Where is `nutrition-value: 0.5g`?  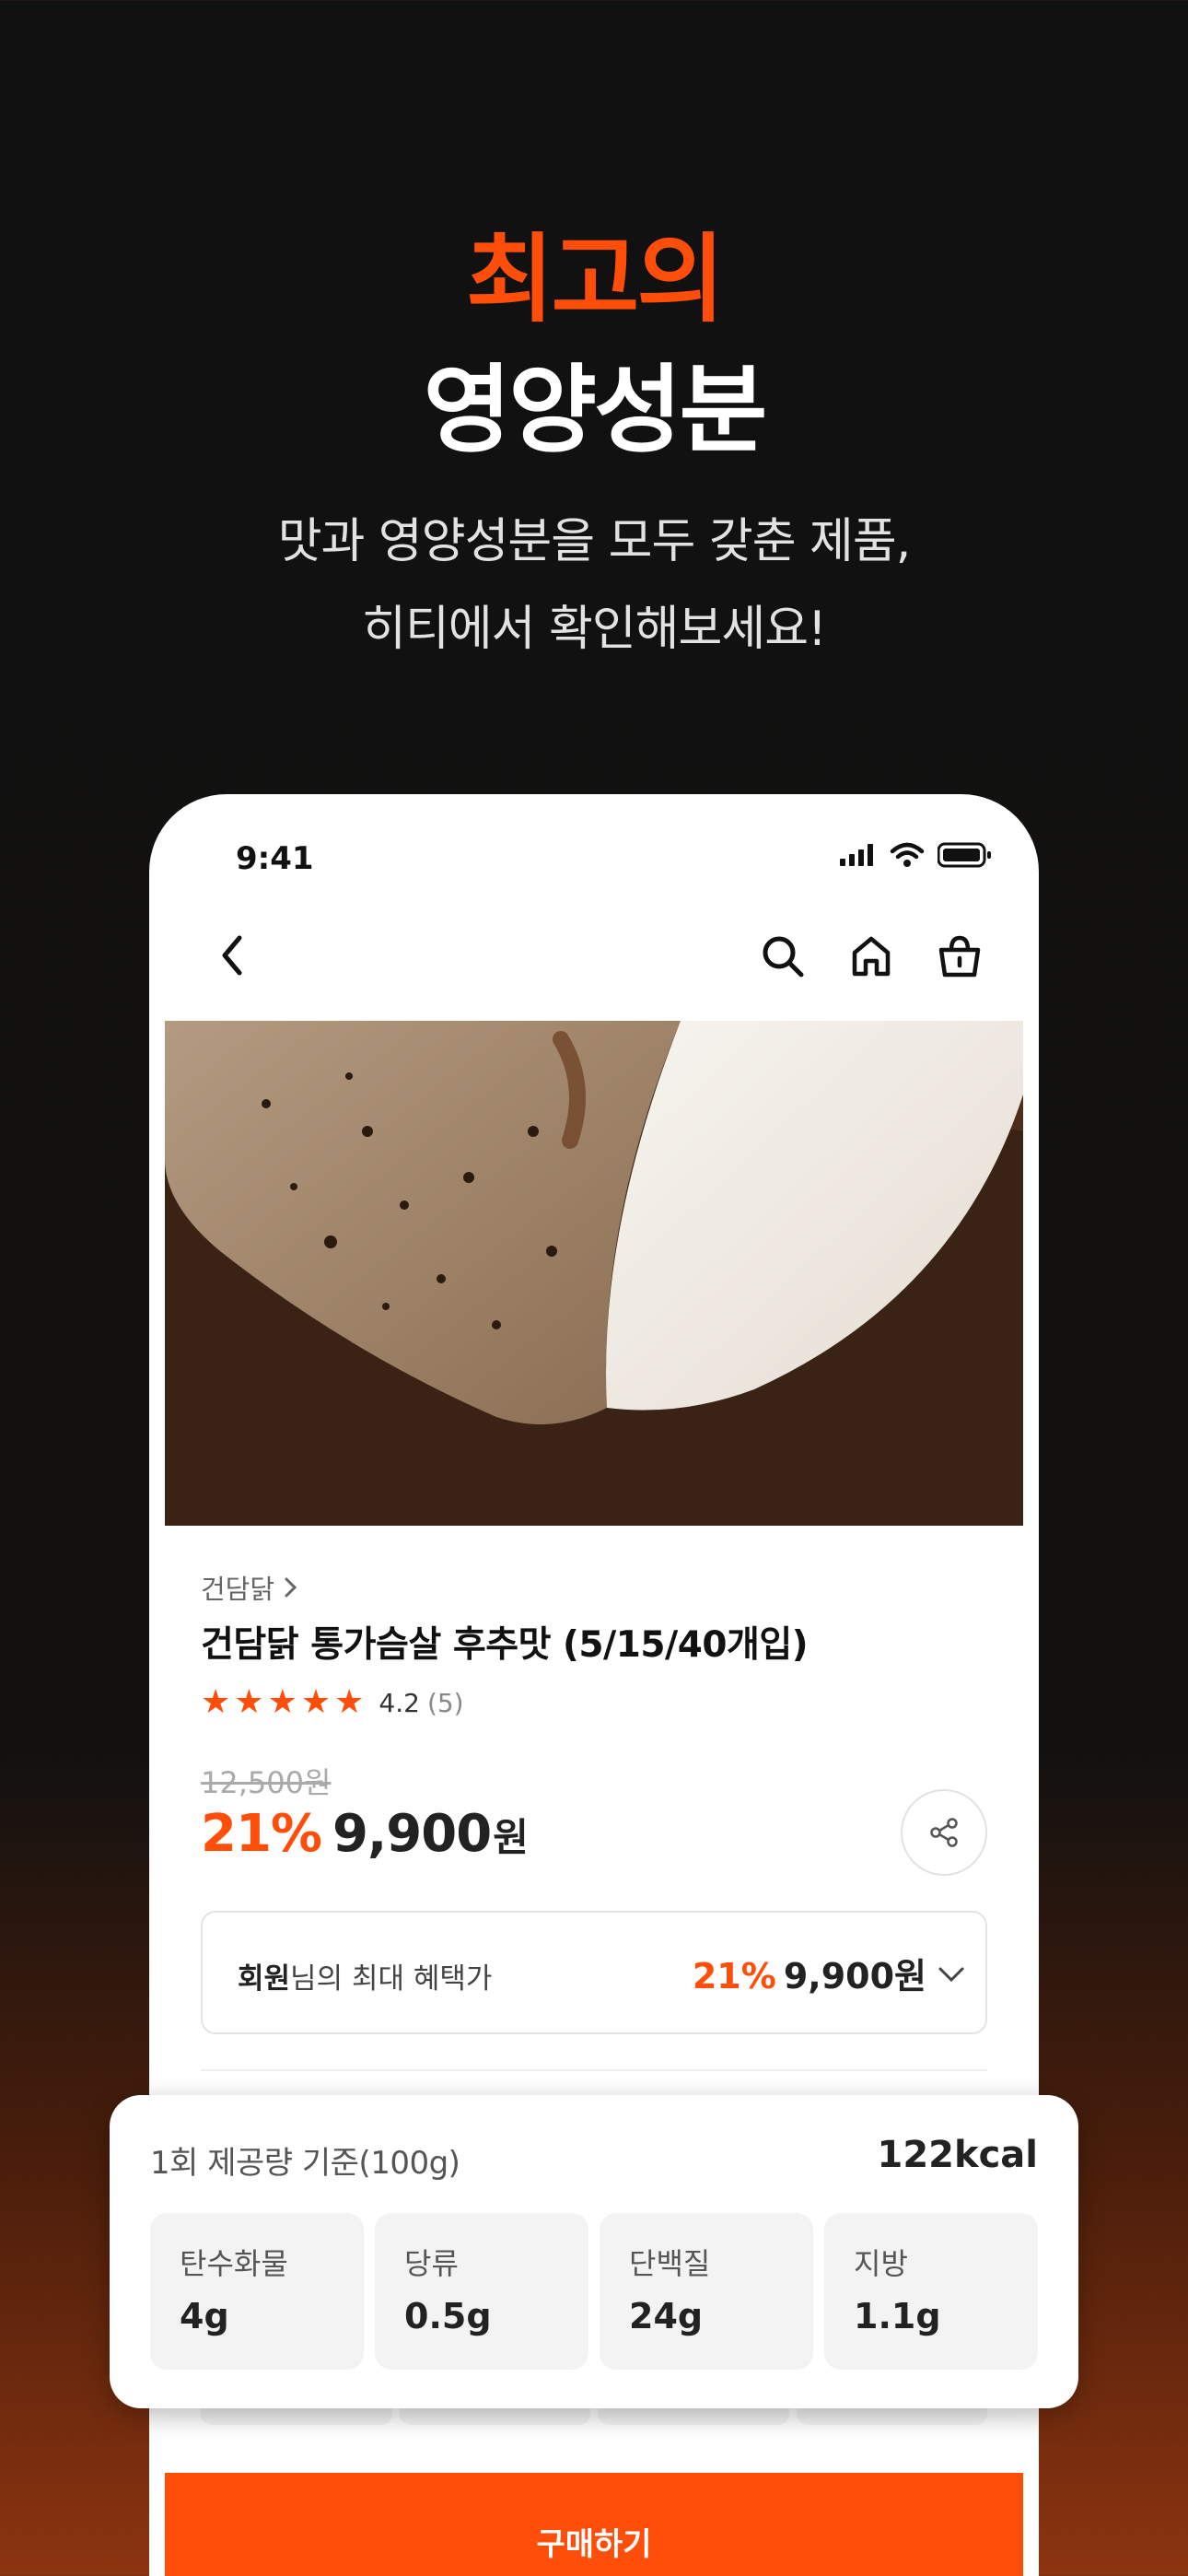 nutrition-value: 0.5g is located at coordinates (448, 2316).